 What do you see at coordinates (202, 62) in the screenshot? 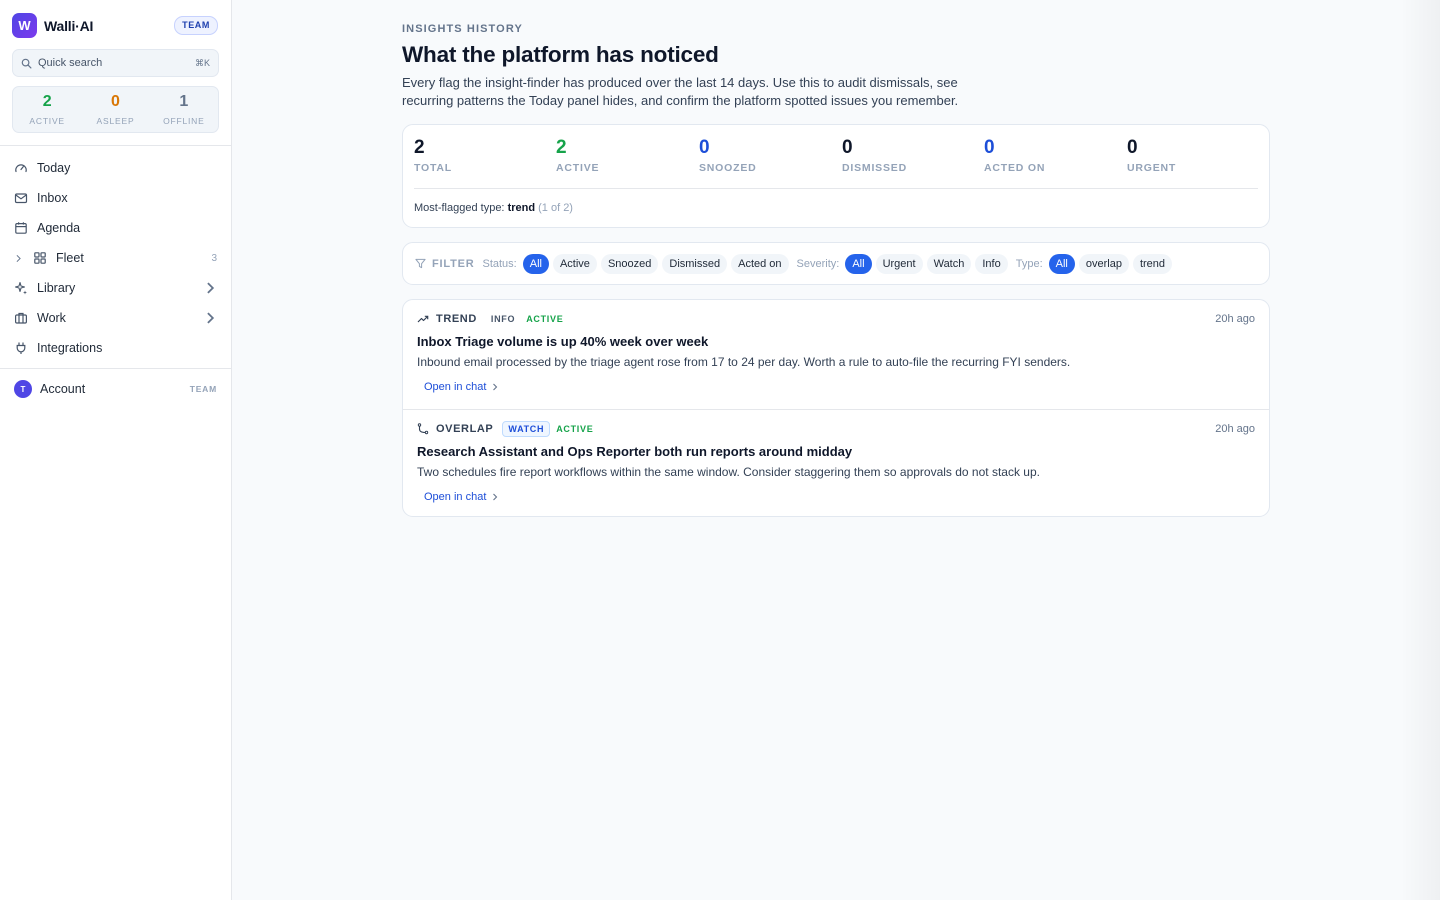
I see `search-shortcut: ⌘K` at bounding box center [202, 62].